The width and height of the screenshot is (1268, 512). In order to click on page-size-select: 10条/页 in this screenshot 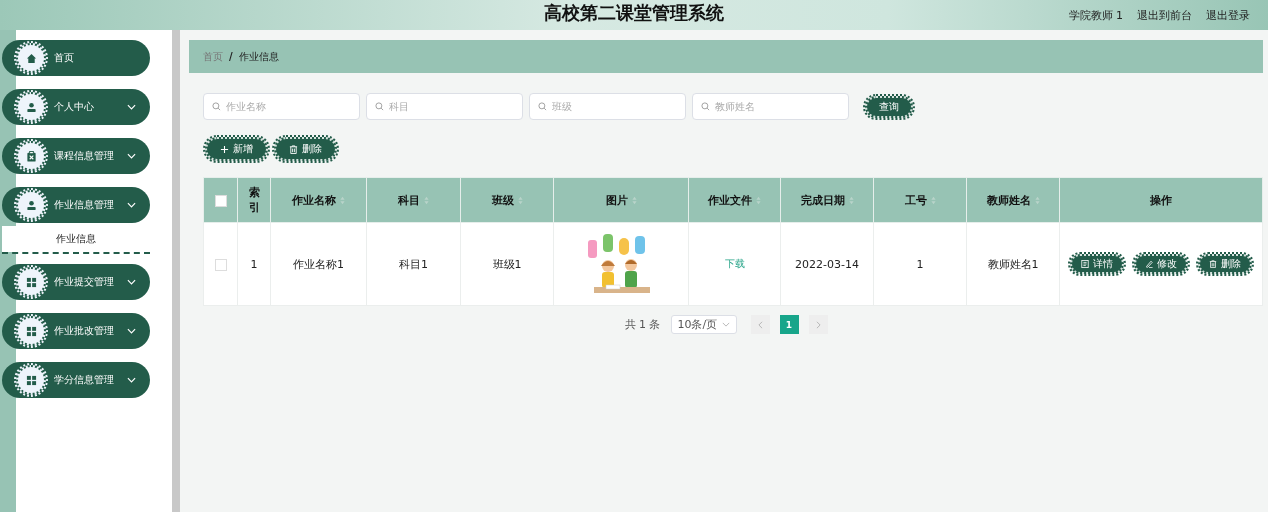, I will do `click(703, 324)`.